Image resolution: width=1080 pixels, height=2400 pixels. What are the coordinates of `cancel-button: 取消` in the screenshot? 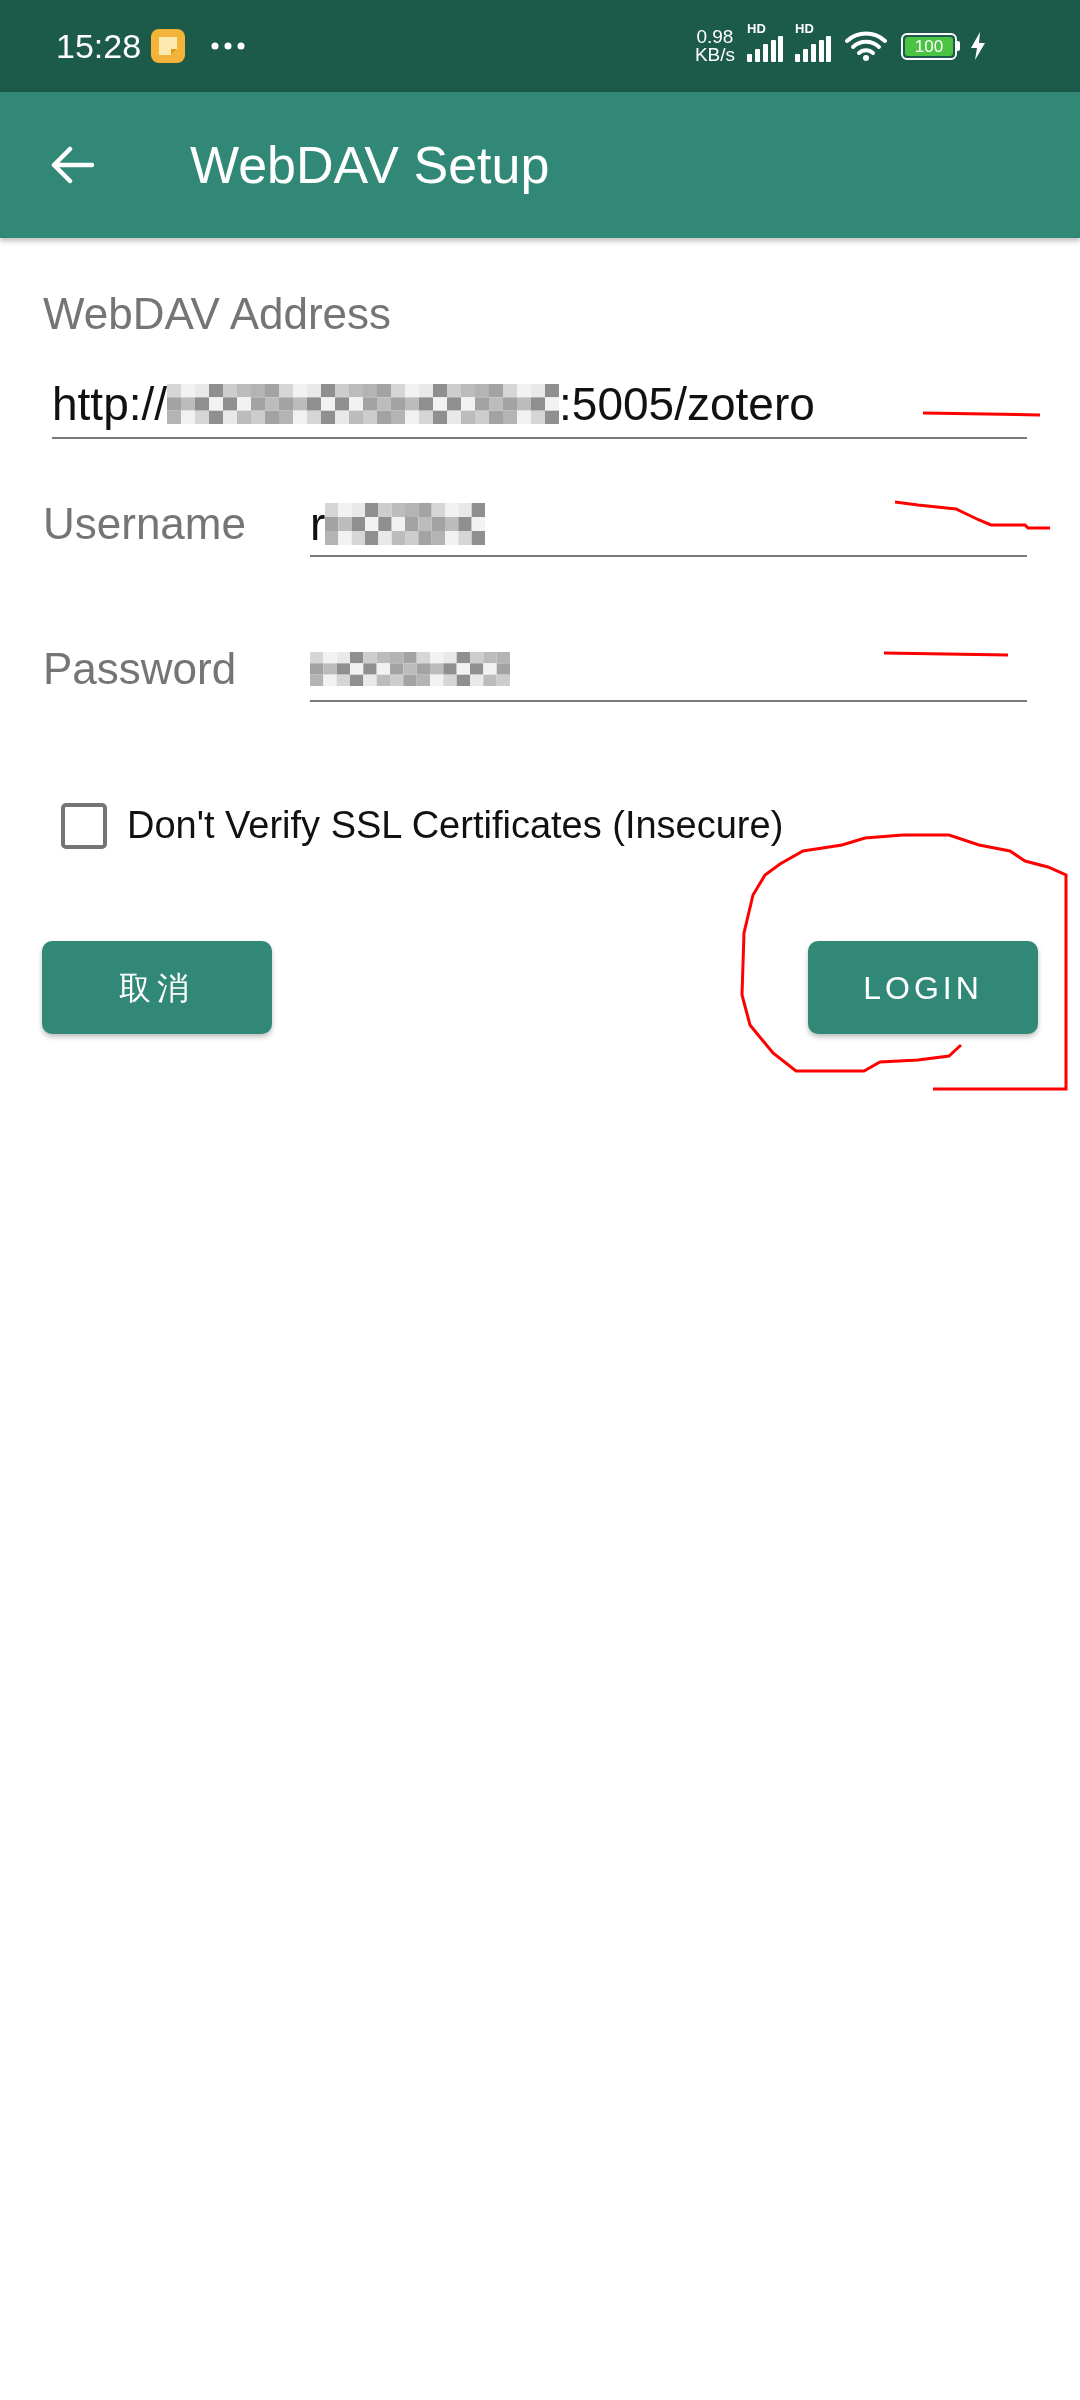 It's located at (157, 987).